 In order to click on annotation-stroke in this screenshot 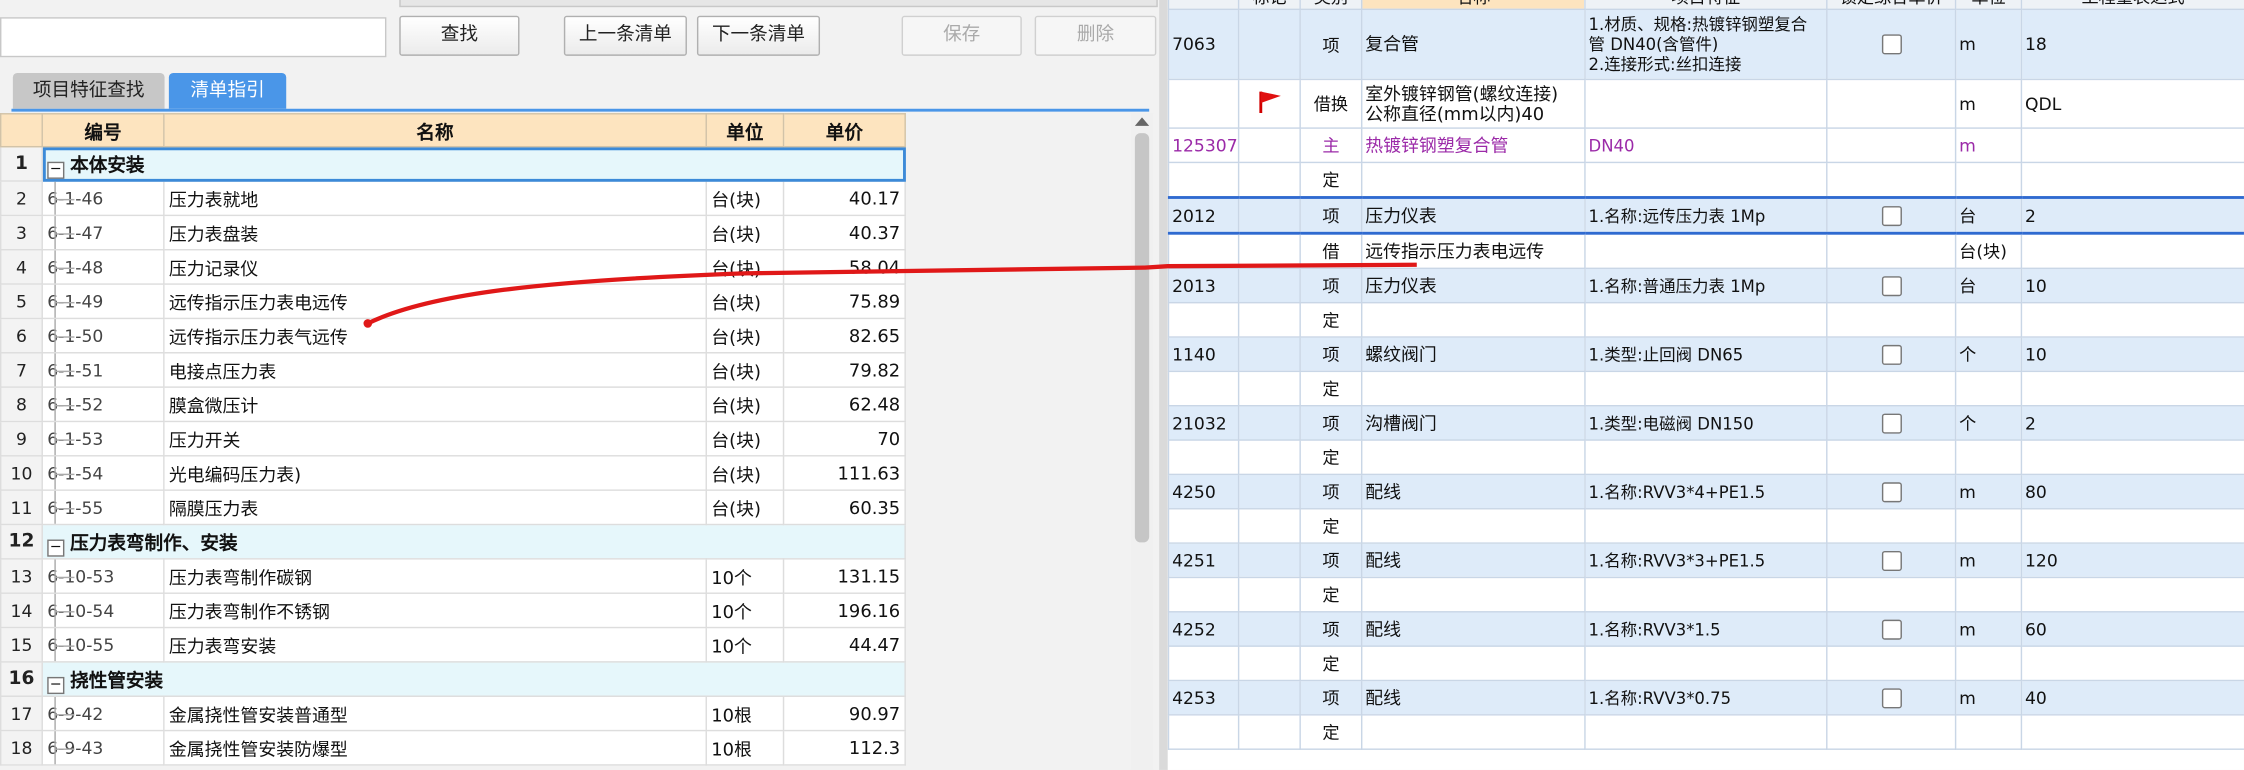, I will do `click(891, 294)`.